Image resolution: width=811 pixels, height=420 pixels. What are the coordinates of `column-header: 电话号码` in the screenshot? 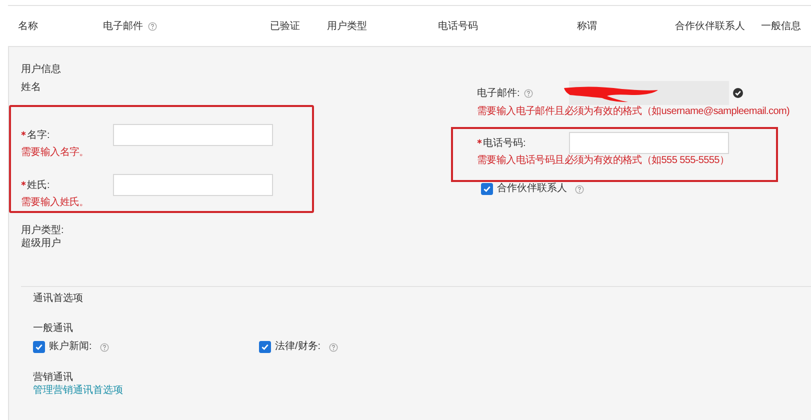 It's located at (458, 26).